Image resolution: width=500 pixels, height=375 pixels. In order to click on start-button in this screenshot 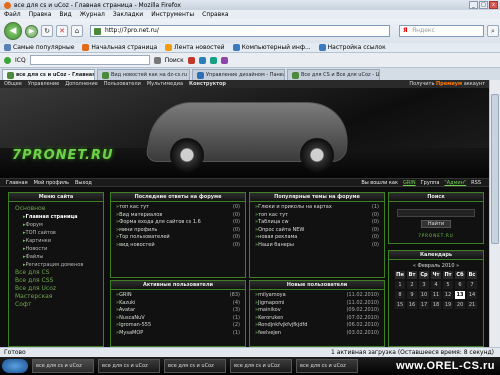, I will do `click(15, 366)`.